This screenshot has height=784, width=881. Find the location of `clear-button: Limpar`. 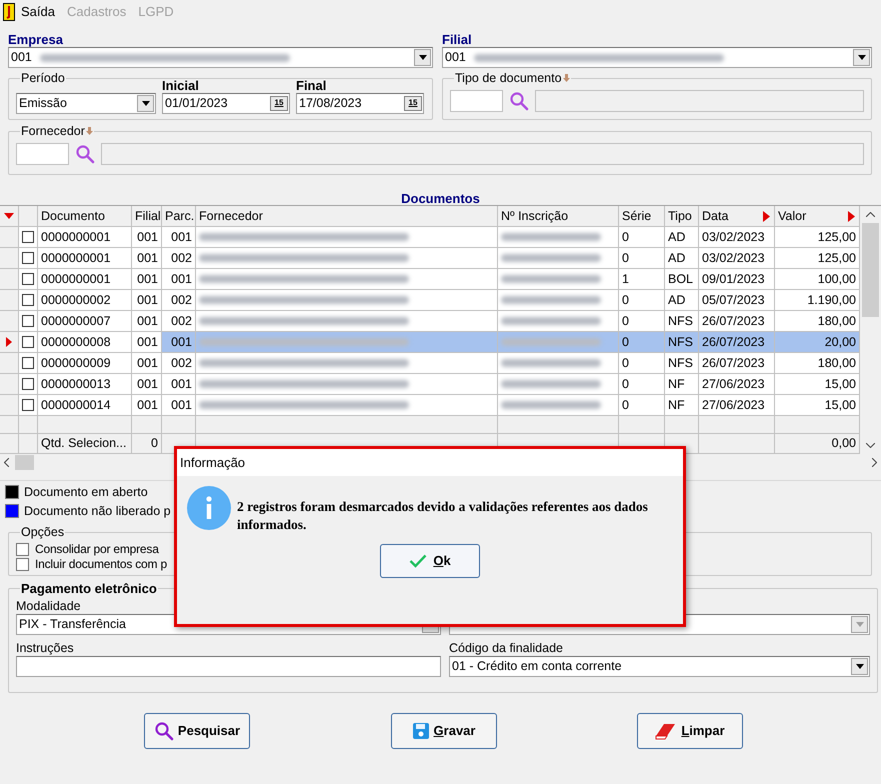

clear-button: Limpar is located at coordinates (690, 731).